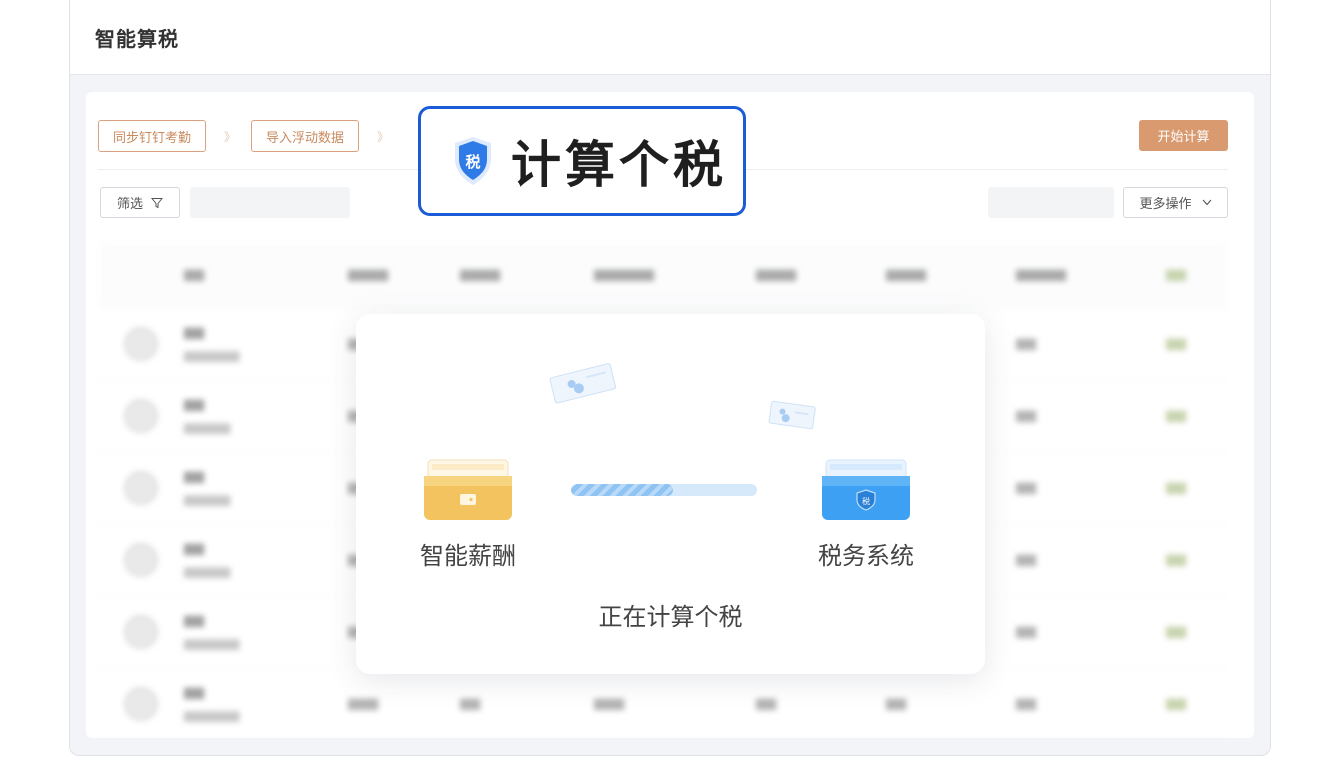 The height and width of the screenshot is (760, 1340). I want to click on window-header: 智能算税, so click(670, 37).